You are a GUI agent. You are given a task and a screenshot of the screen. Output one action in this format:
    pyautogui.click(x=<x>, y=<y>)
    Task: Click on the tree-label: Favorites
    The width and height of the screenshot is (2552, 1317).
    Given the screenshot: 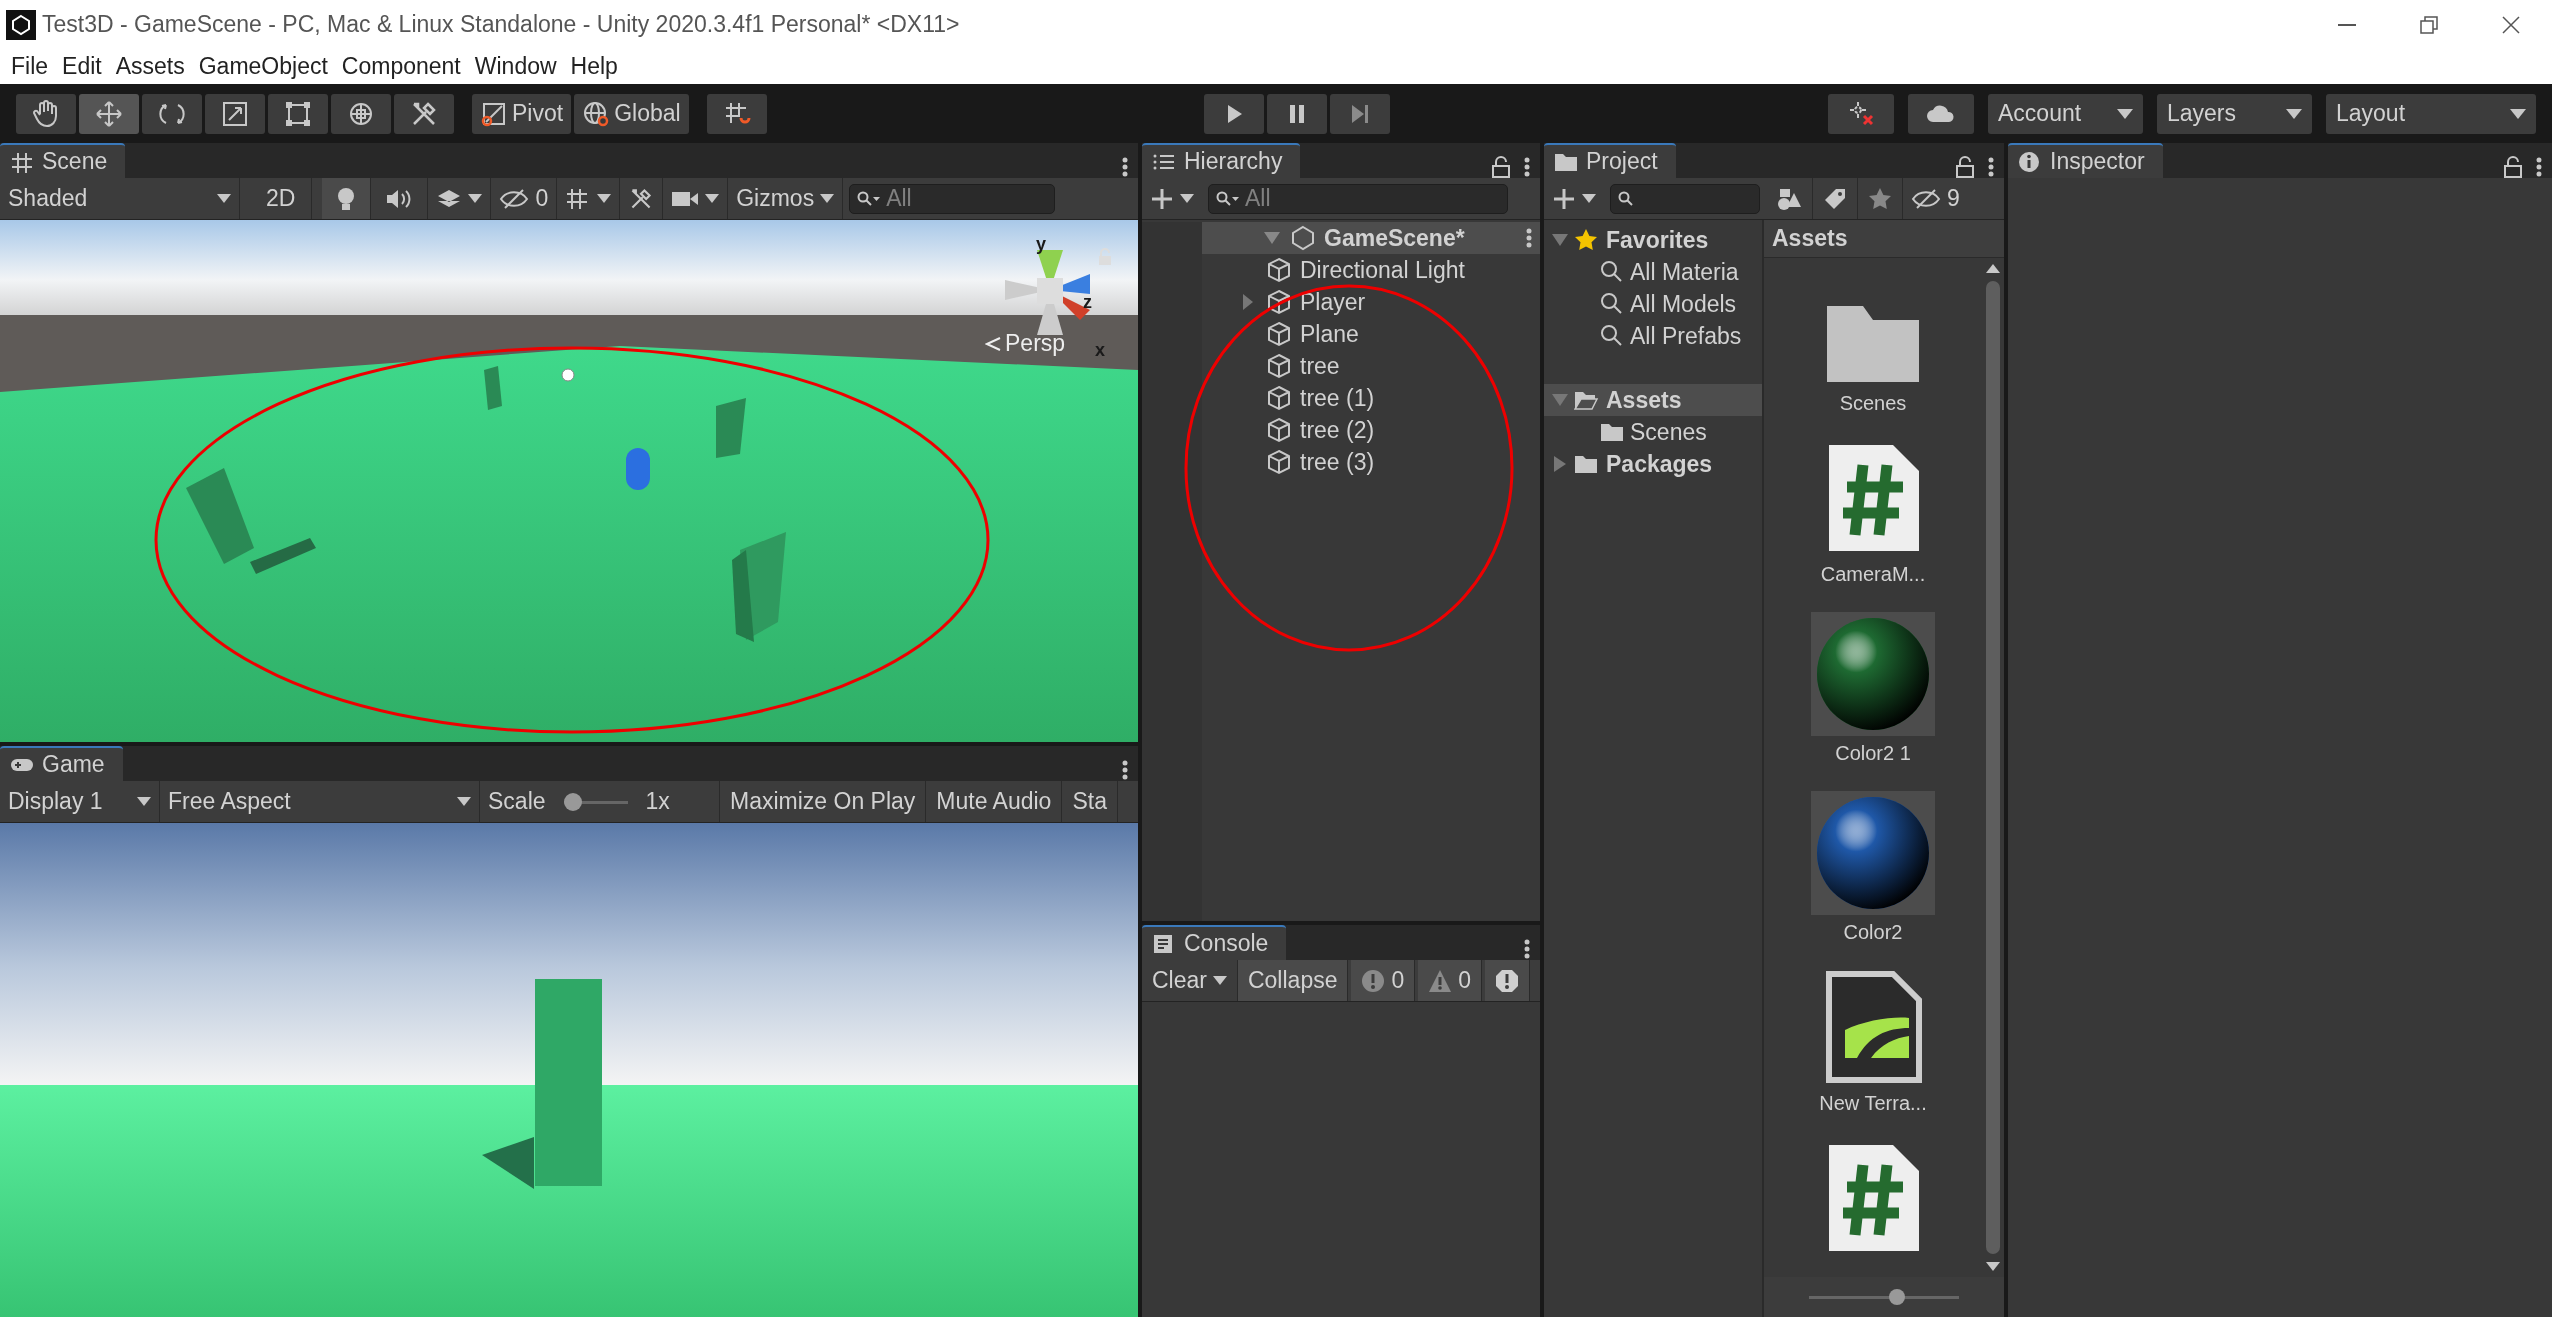 What is the action you would take?
    pyautogui.click(x=1657, y=240)
    